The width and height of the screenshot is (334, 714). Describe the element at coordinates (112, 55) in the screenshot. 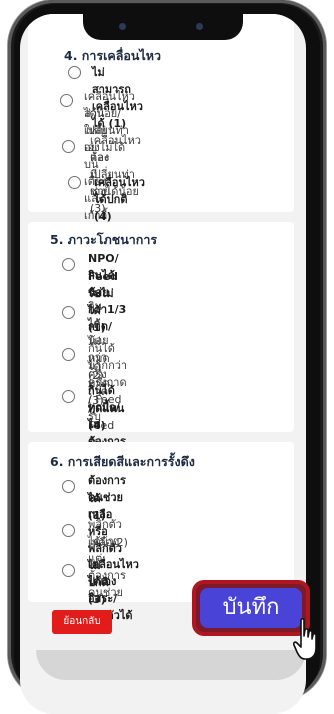

I see `section-title: 4. การเคลื่อนไหว` at that location.